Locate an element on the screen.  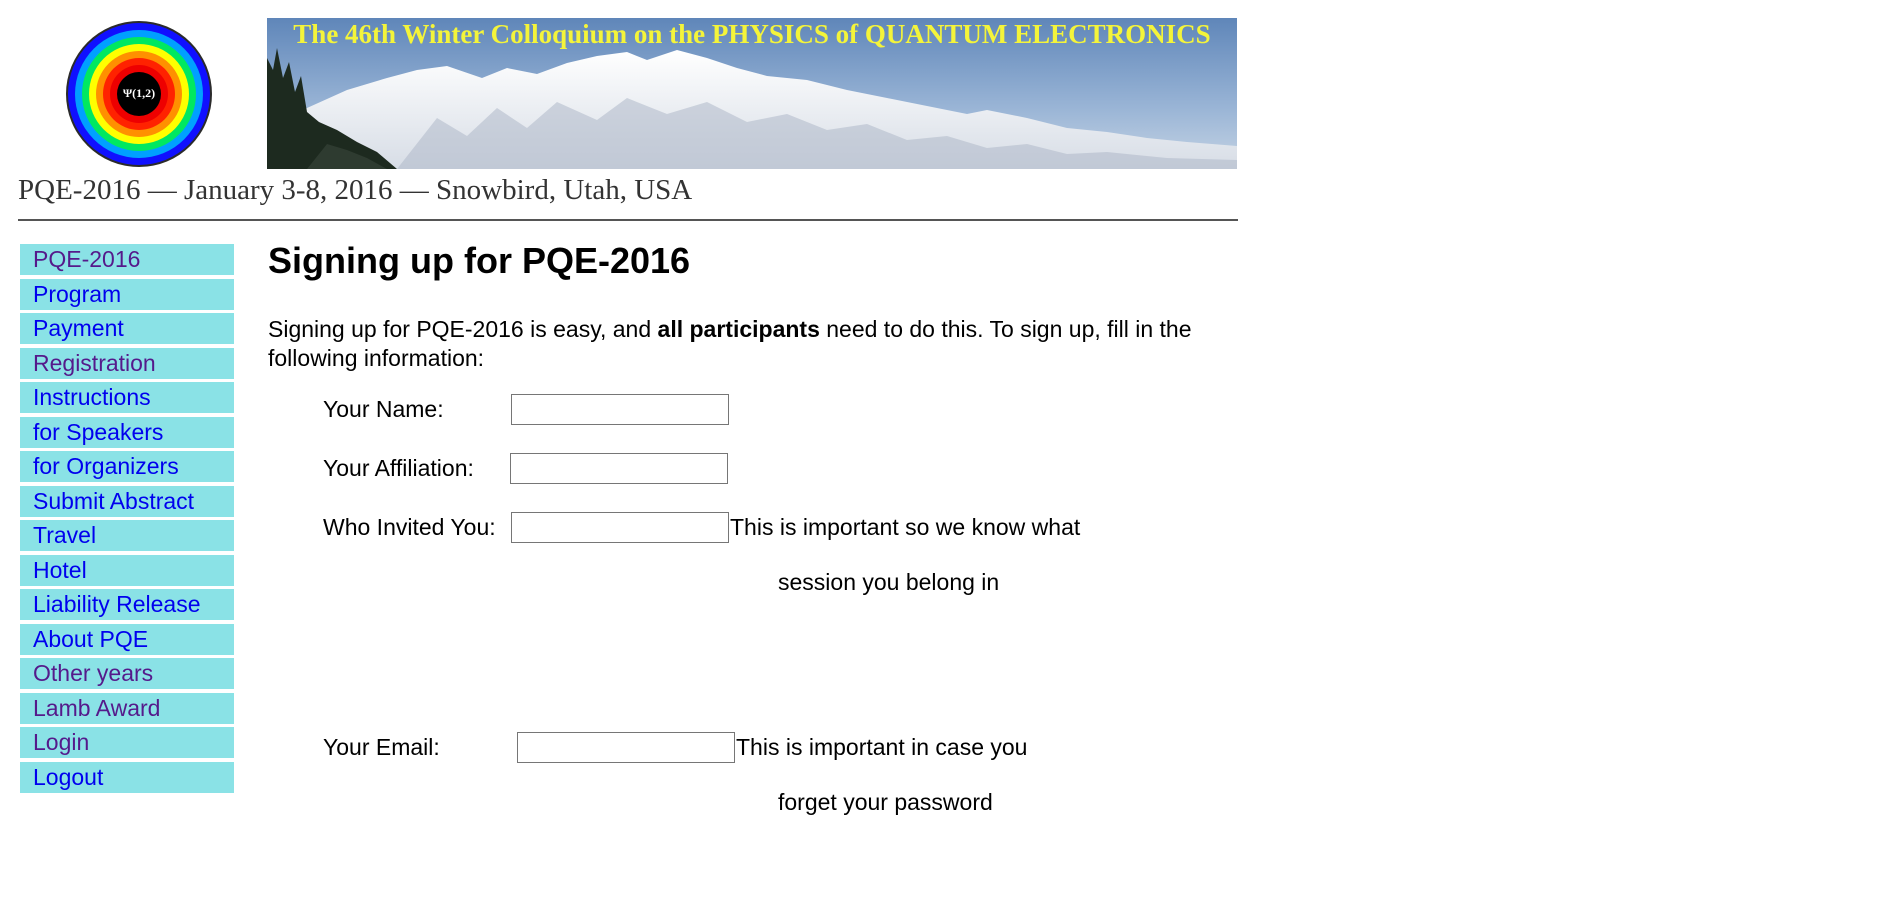
email-note-line2: forget your password is located at coordinates (885, 802).